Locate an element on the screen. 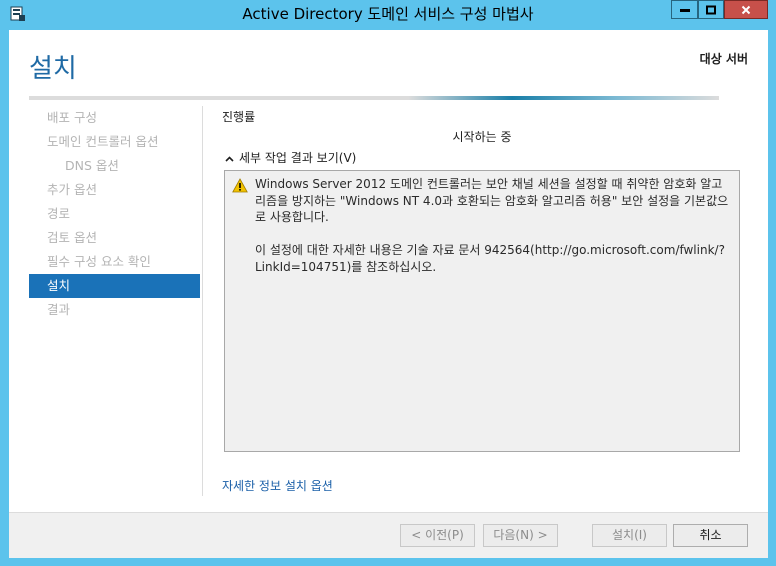 Image resolution: width=776 pixels, height=566 pixels. page-title: 설치 is located at coordinates (53, 69).